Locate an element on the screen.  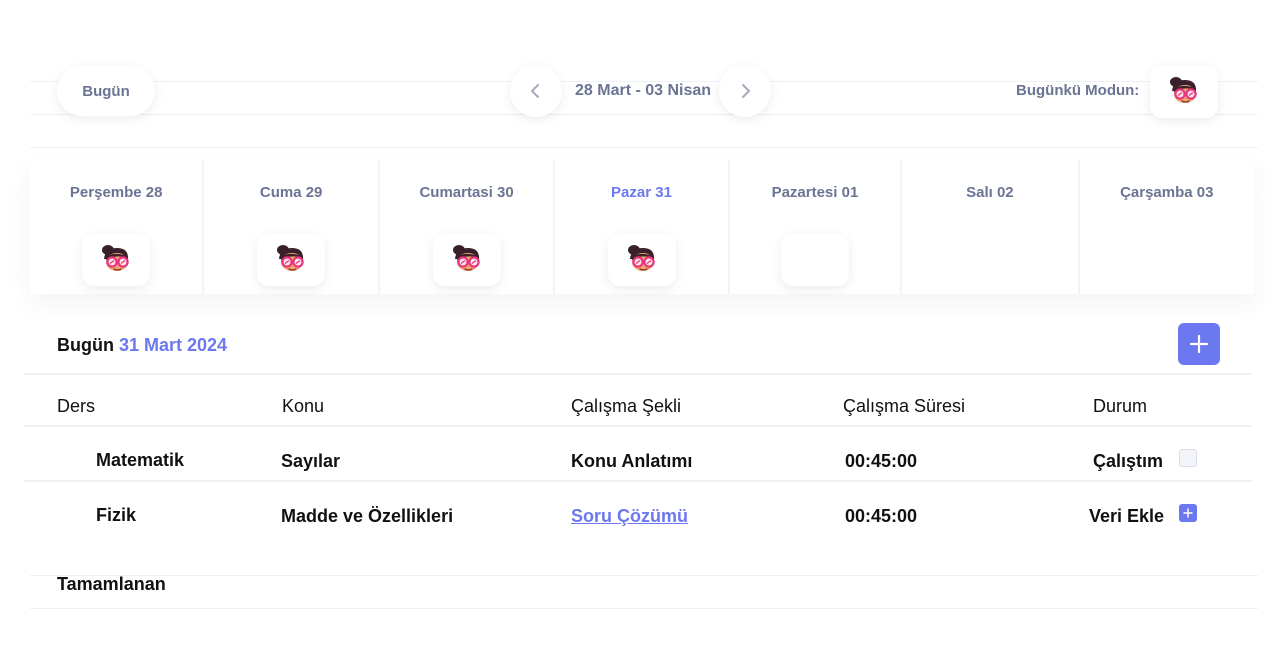
todays-mood-button is located at coordinates (1184, 92).